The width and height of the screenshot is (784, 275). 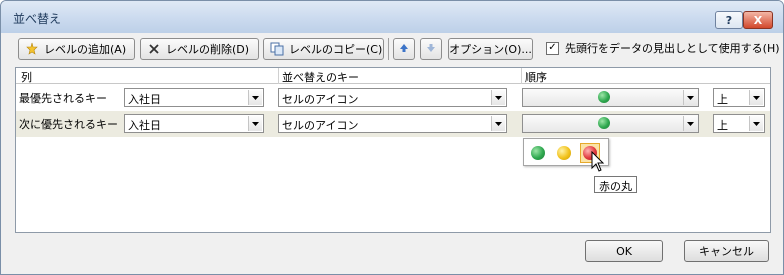 I want to click on row-label: 最優先されるキー, so click(x=63, y=98).